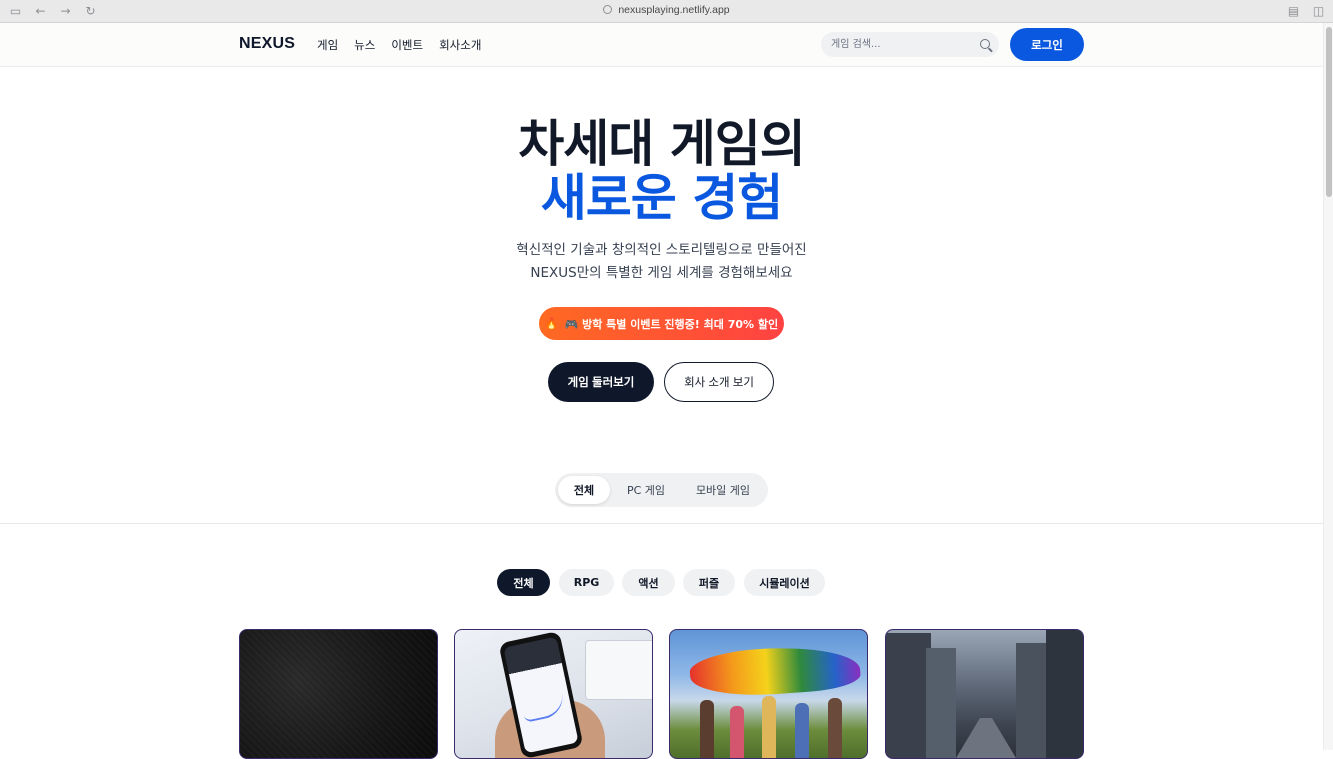 This screenshot has height=759, width=1333. I want to click on tab-pc-games: PC 게임, so click(646, 490).